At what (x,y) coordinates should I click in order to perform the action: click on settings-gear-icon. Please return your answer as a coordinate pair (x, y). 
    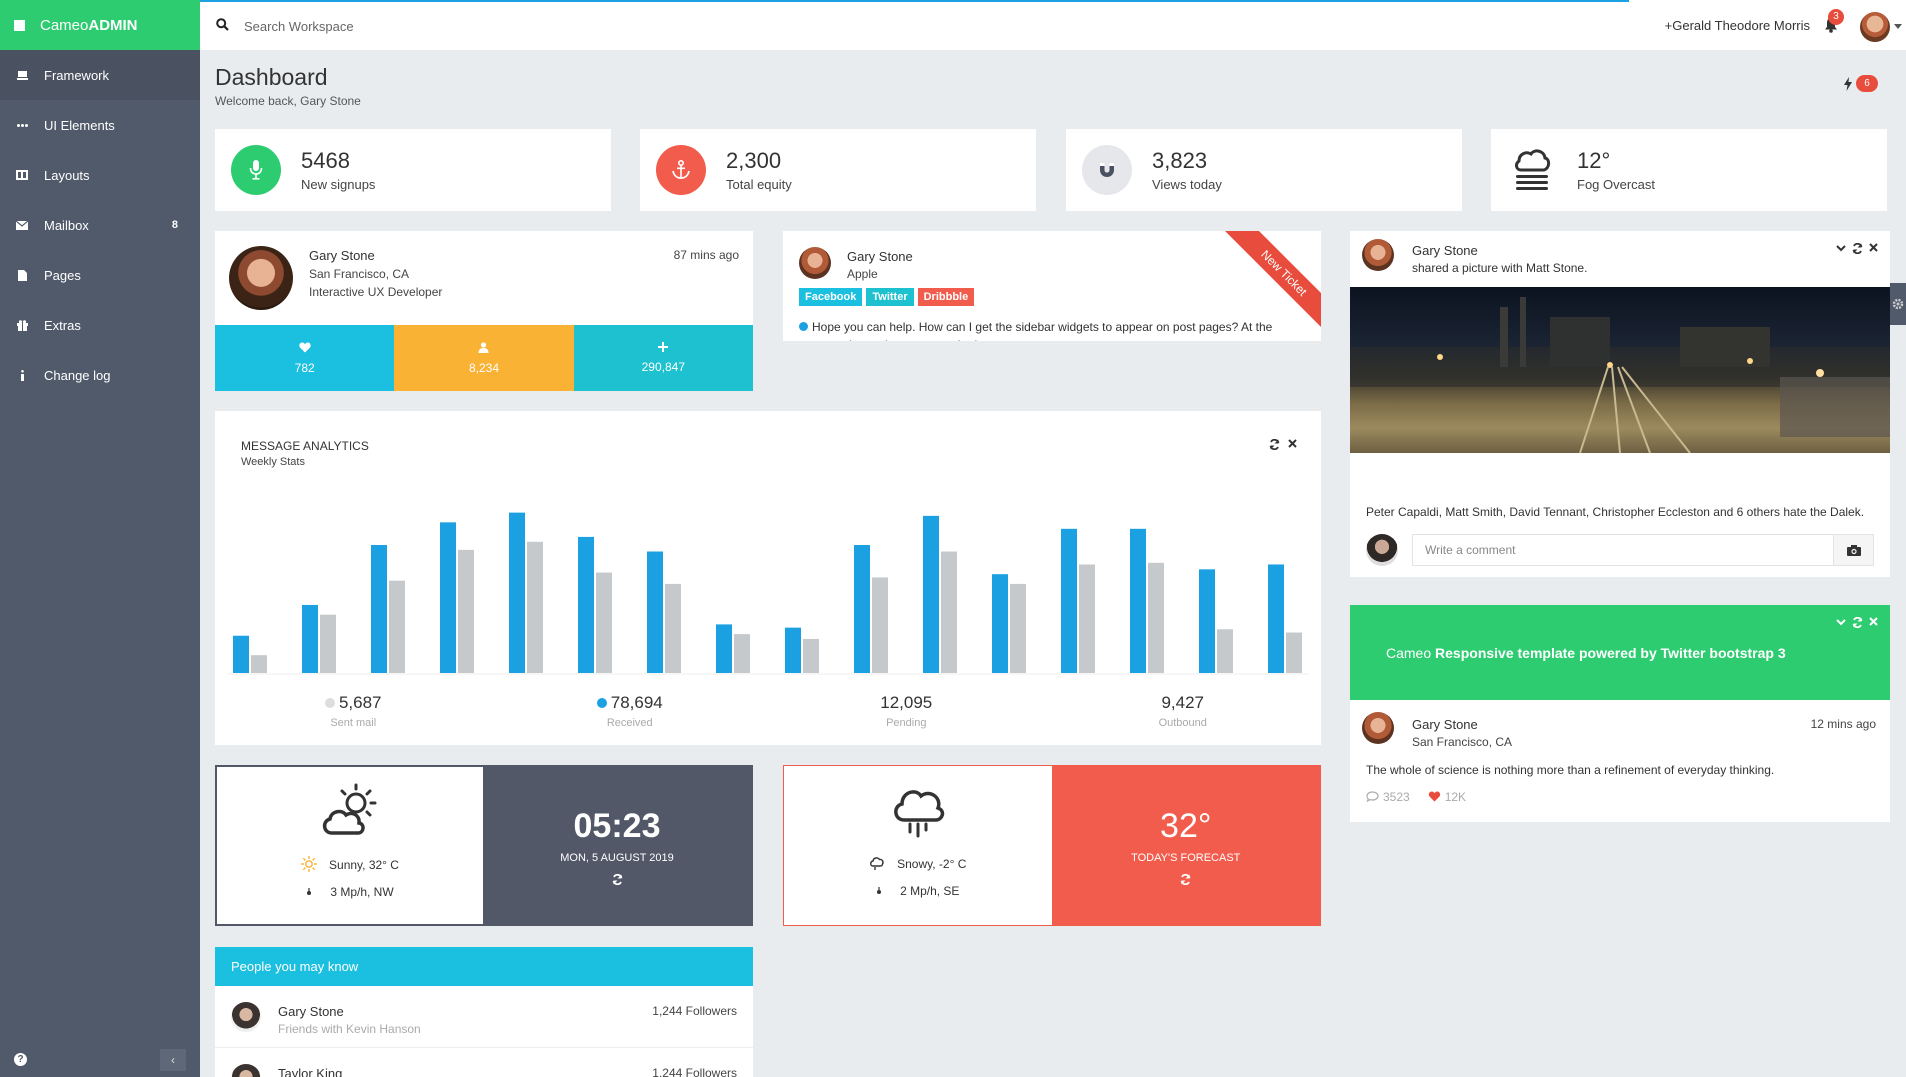
    Looking at the image, I should click on (1898, 304).